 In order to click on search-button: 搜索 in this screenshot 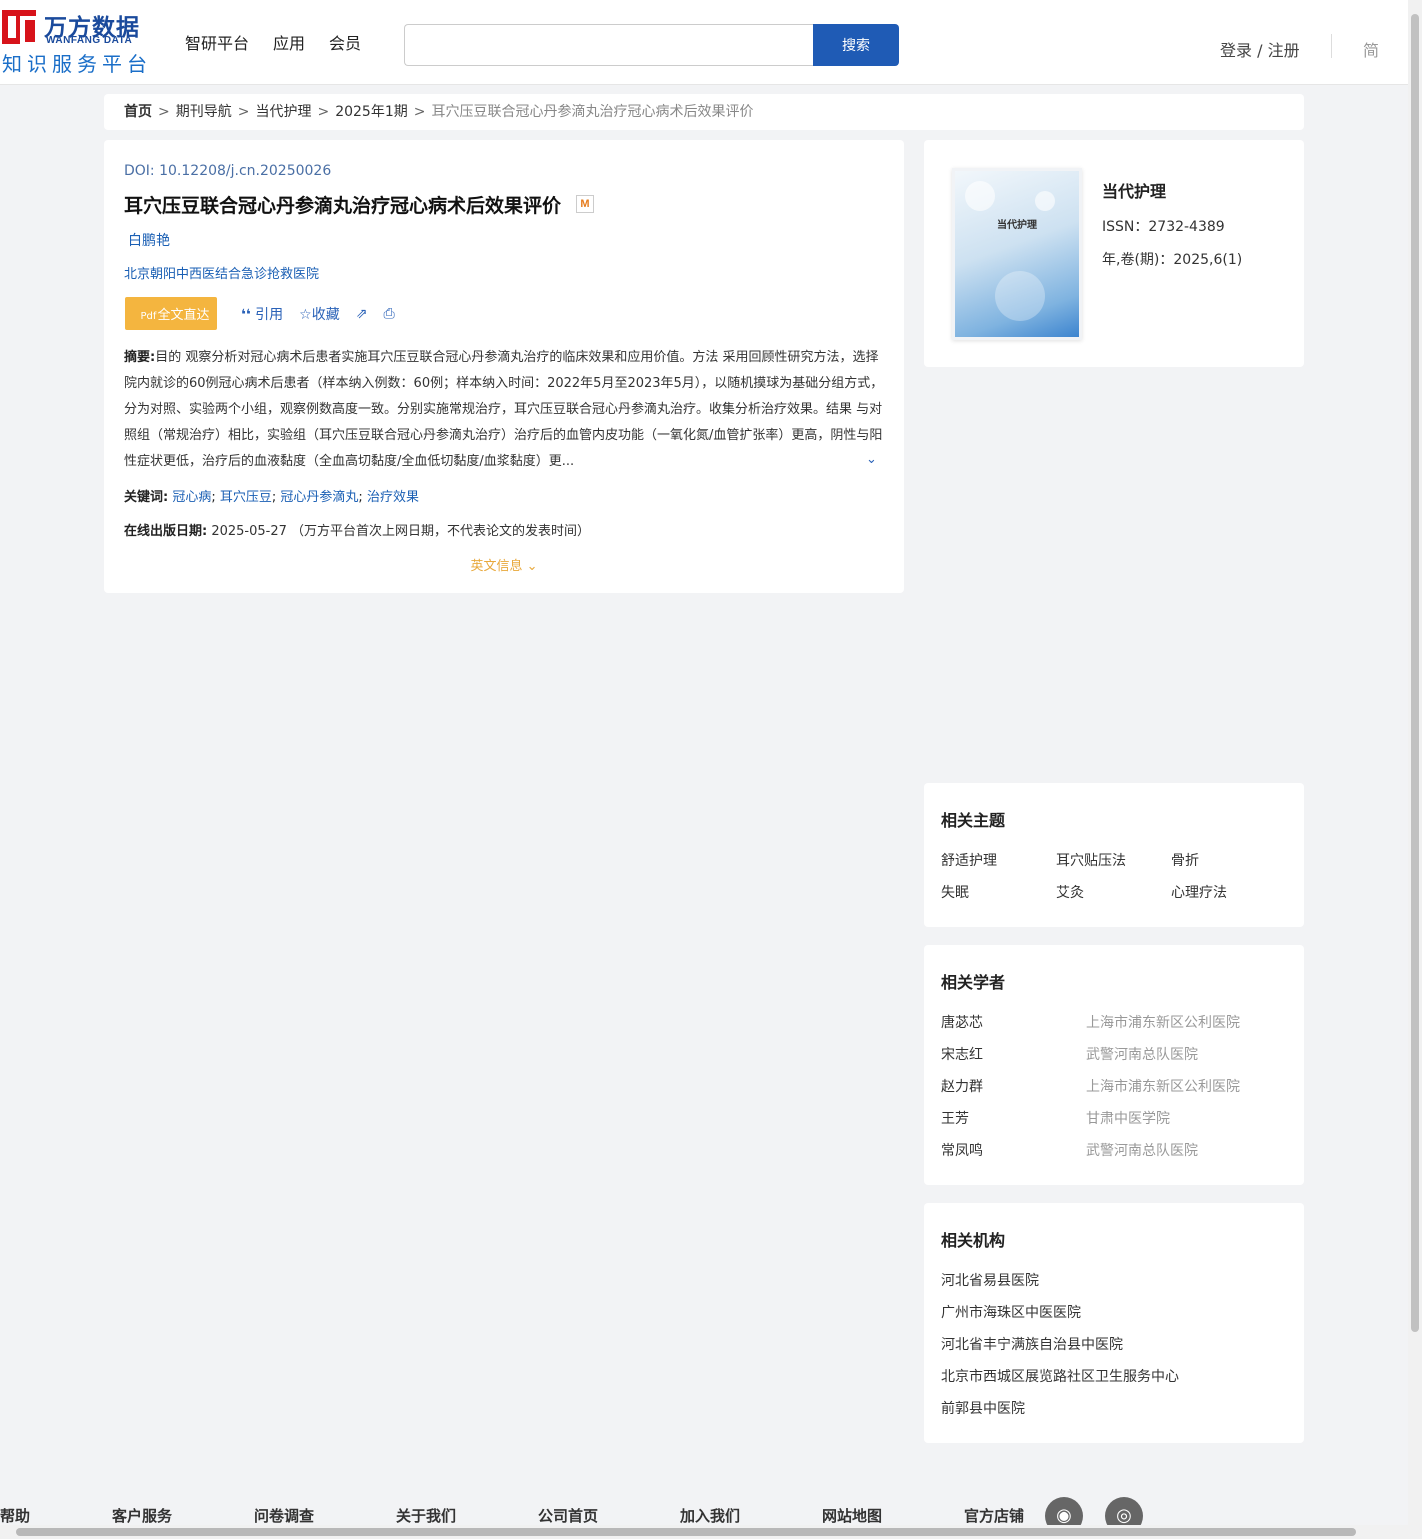, I will do `click(856, 45)`.